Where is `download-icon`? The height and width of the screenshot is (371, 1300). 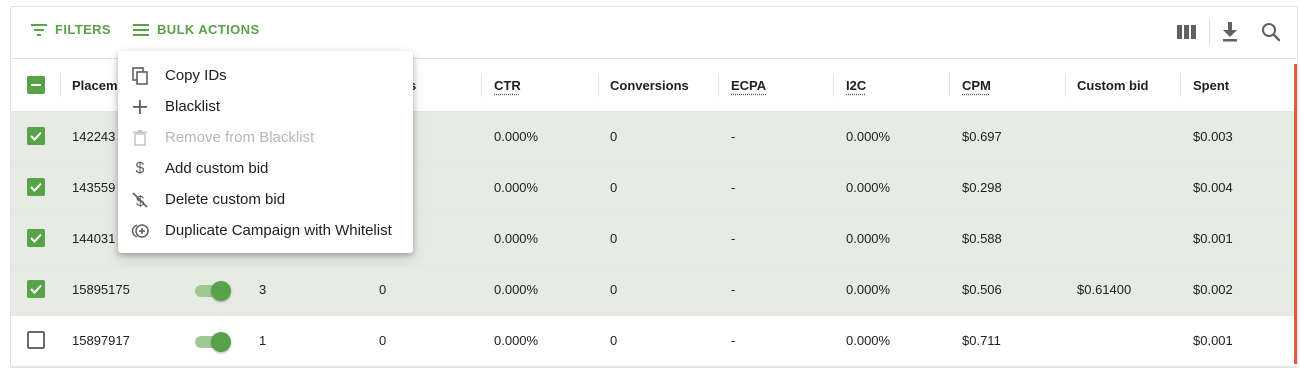 download-icon is located at coordinates (1230, 34).